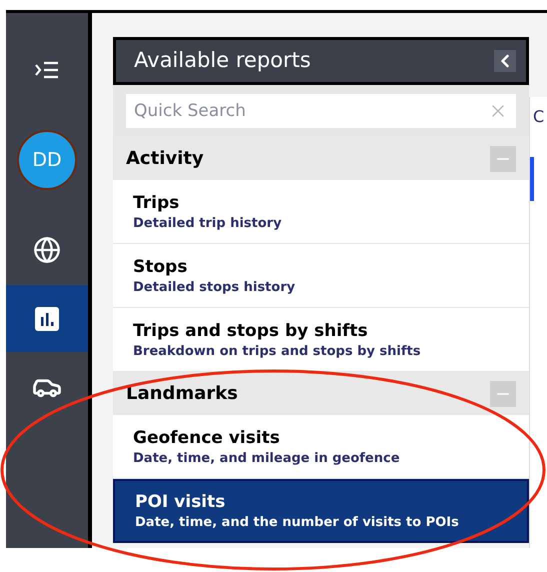 This screenshot has height=572, width=547. What do you see at coordinates (297, 523) in the screenshot?
I see `report-description: Date, time, and the number of visits to POIs` at bounding box center [297, 523].